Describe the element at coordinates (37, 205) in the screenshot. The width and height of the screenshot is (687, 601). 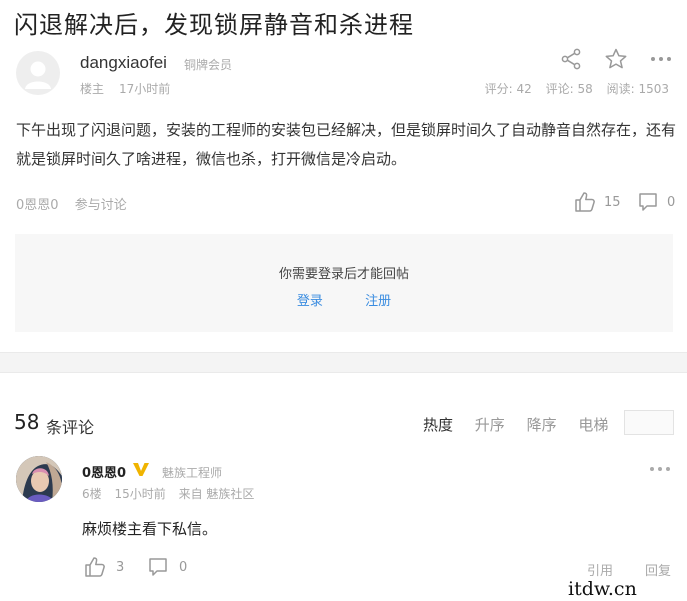
I see `tag-user: 0恩恩0` at that location.